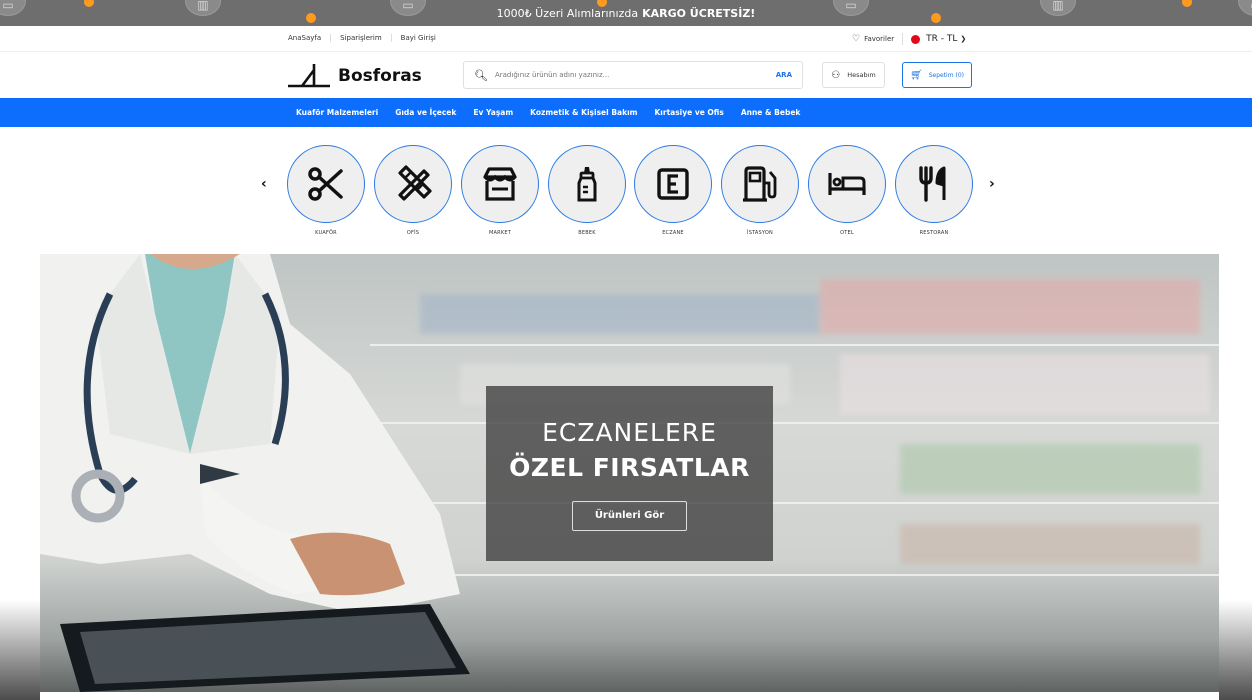  Describe the element at coordinates (771, 112) in the screenshot. I see `category-mother-baby: Anne & Bebek` at that location.